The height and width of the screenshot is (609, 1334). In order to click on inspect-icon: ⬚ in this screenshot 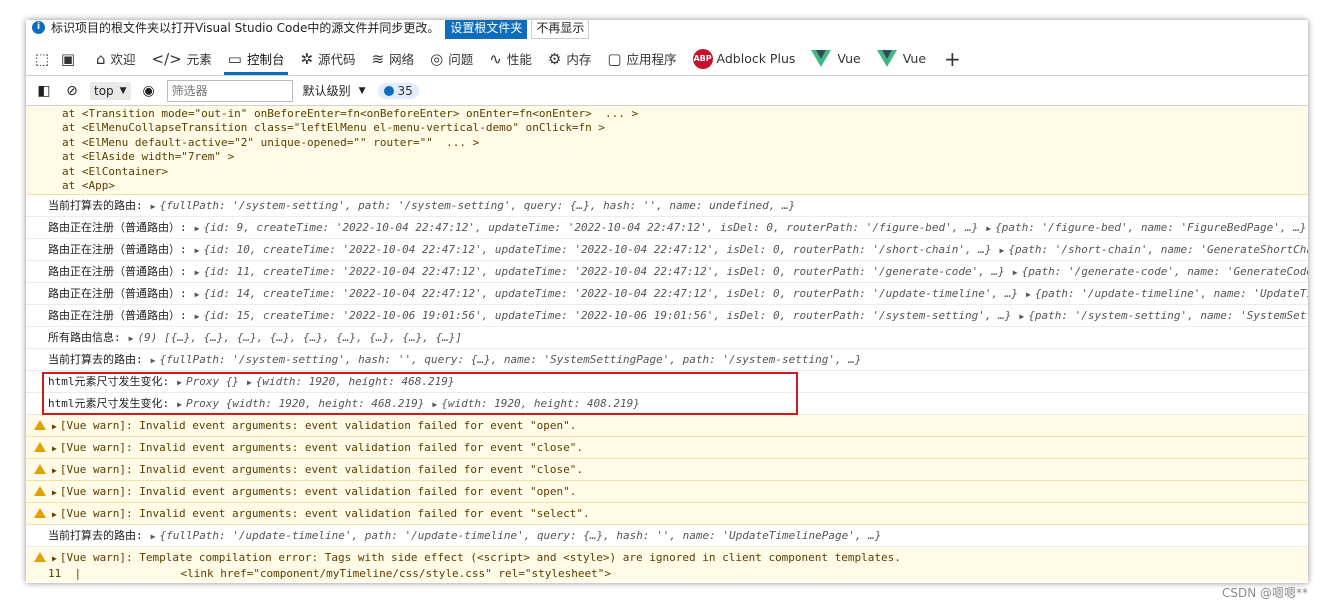, I will do `click(42, 59)`.